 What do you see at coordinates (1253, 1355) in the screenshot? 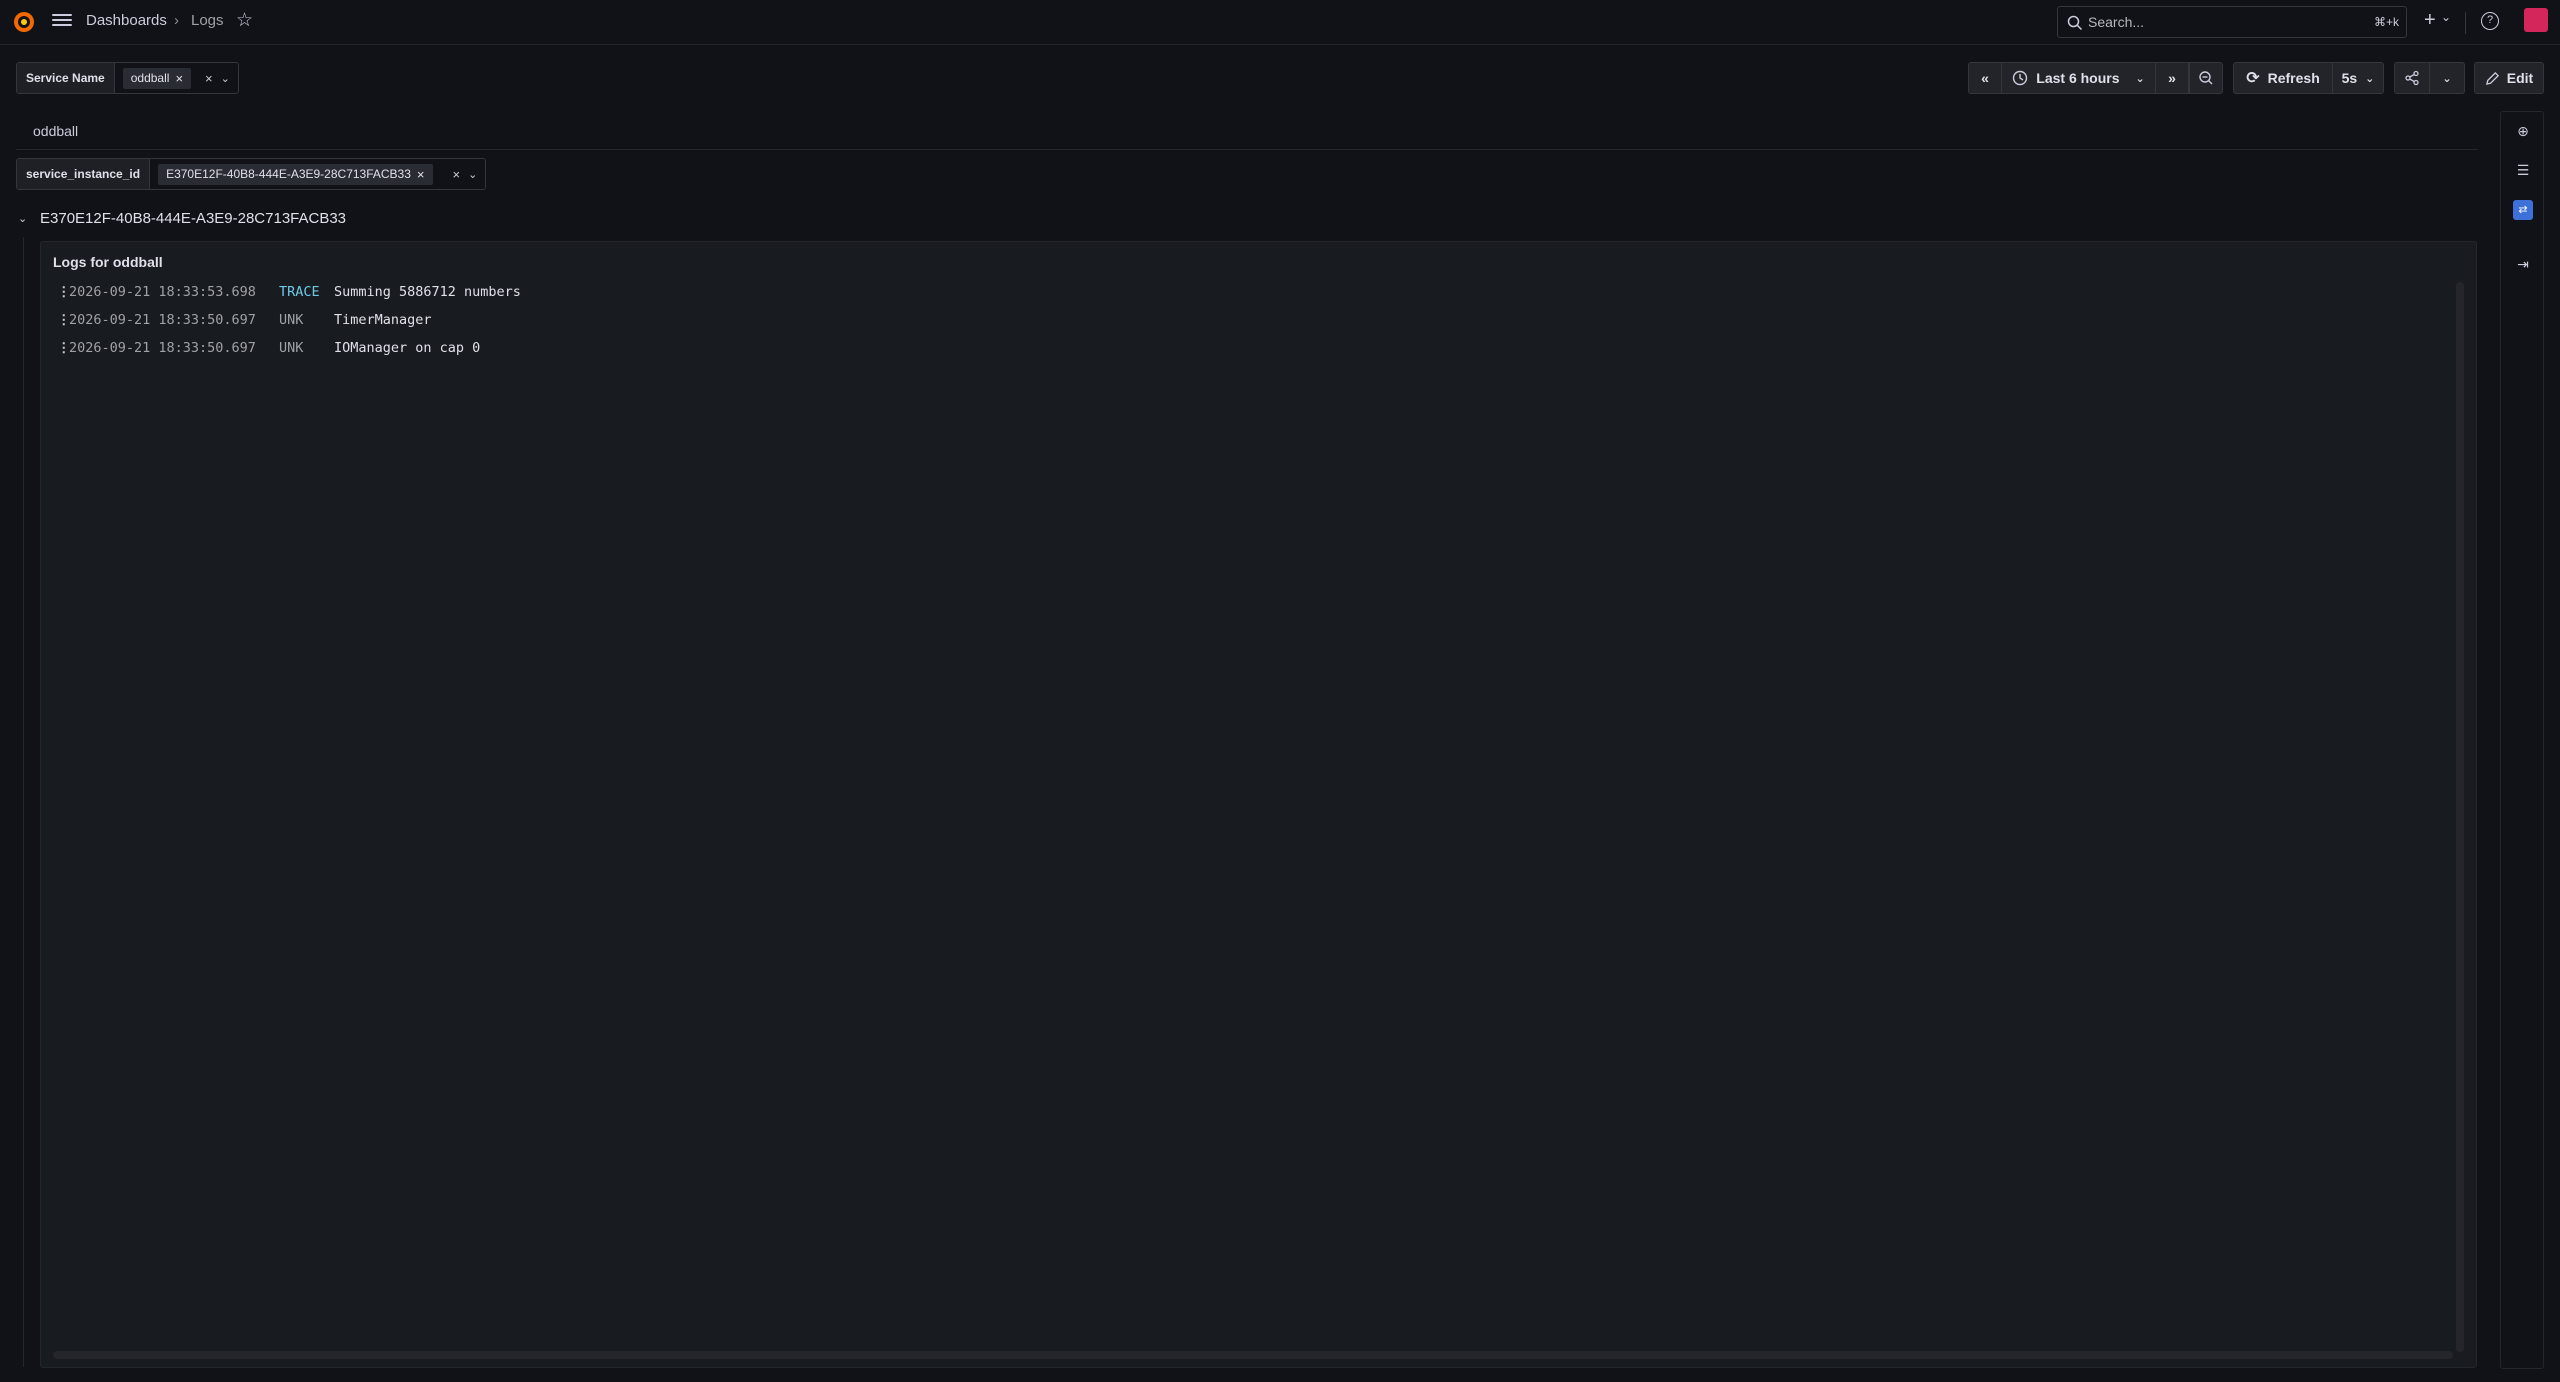
I see `horizontal-scrollbar` at bounding box center [1253, 1355].